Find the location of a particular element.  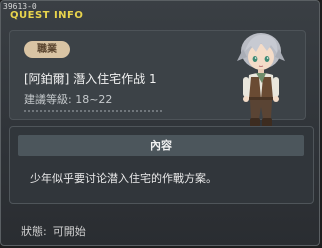

quest-status: 狀態: 可開始 is located at coordinates (53, 231).